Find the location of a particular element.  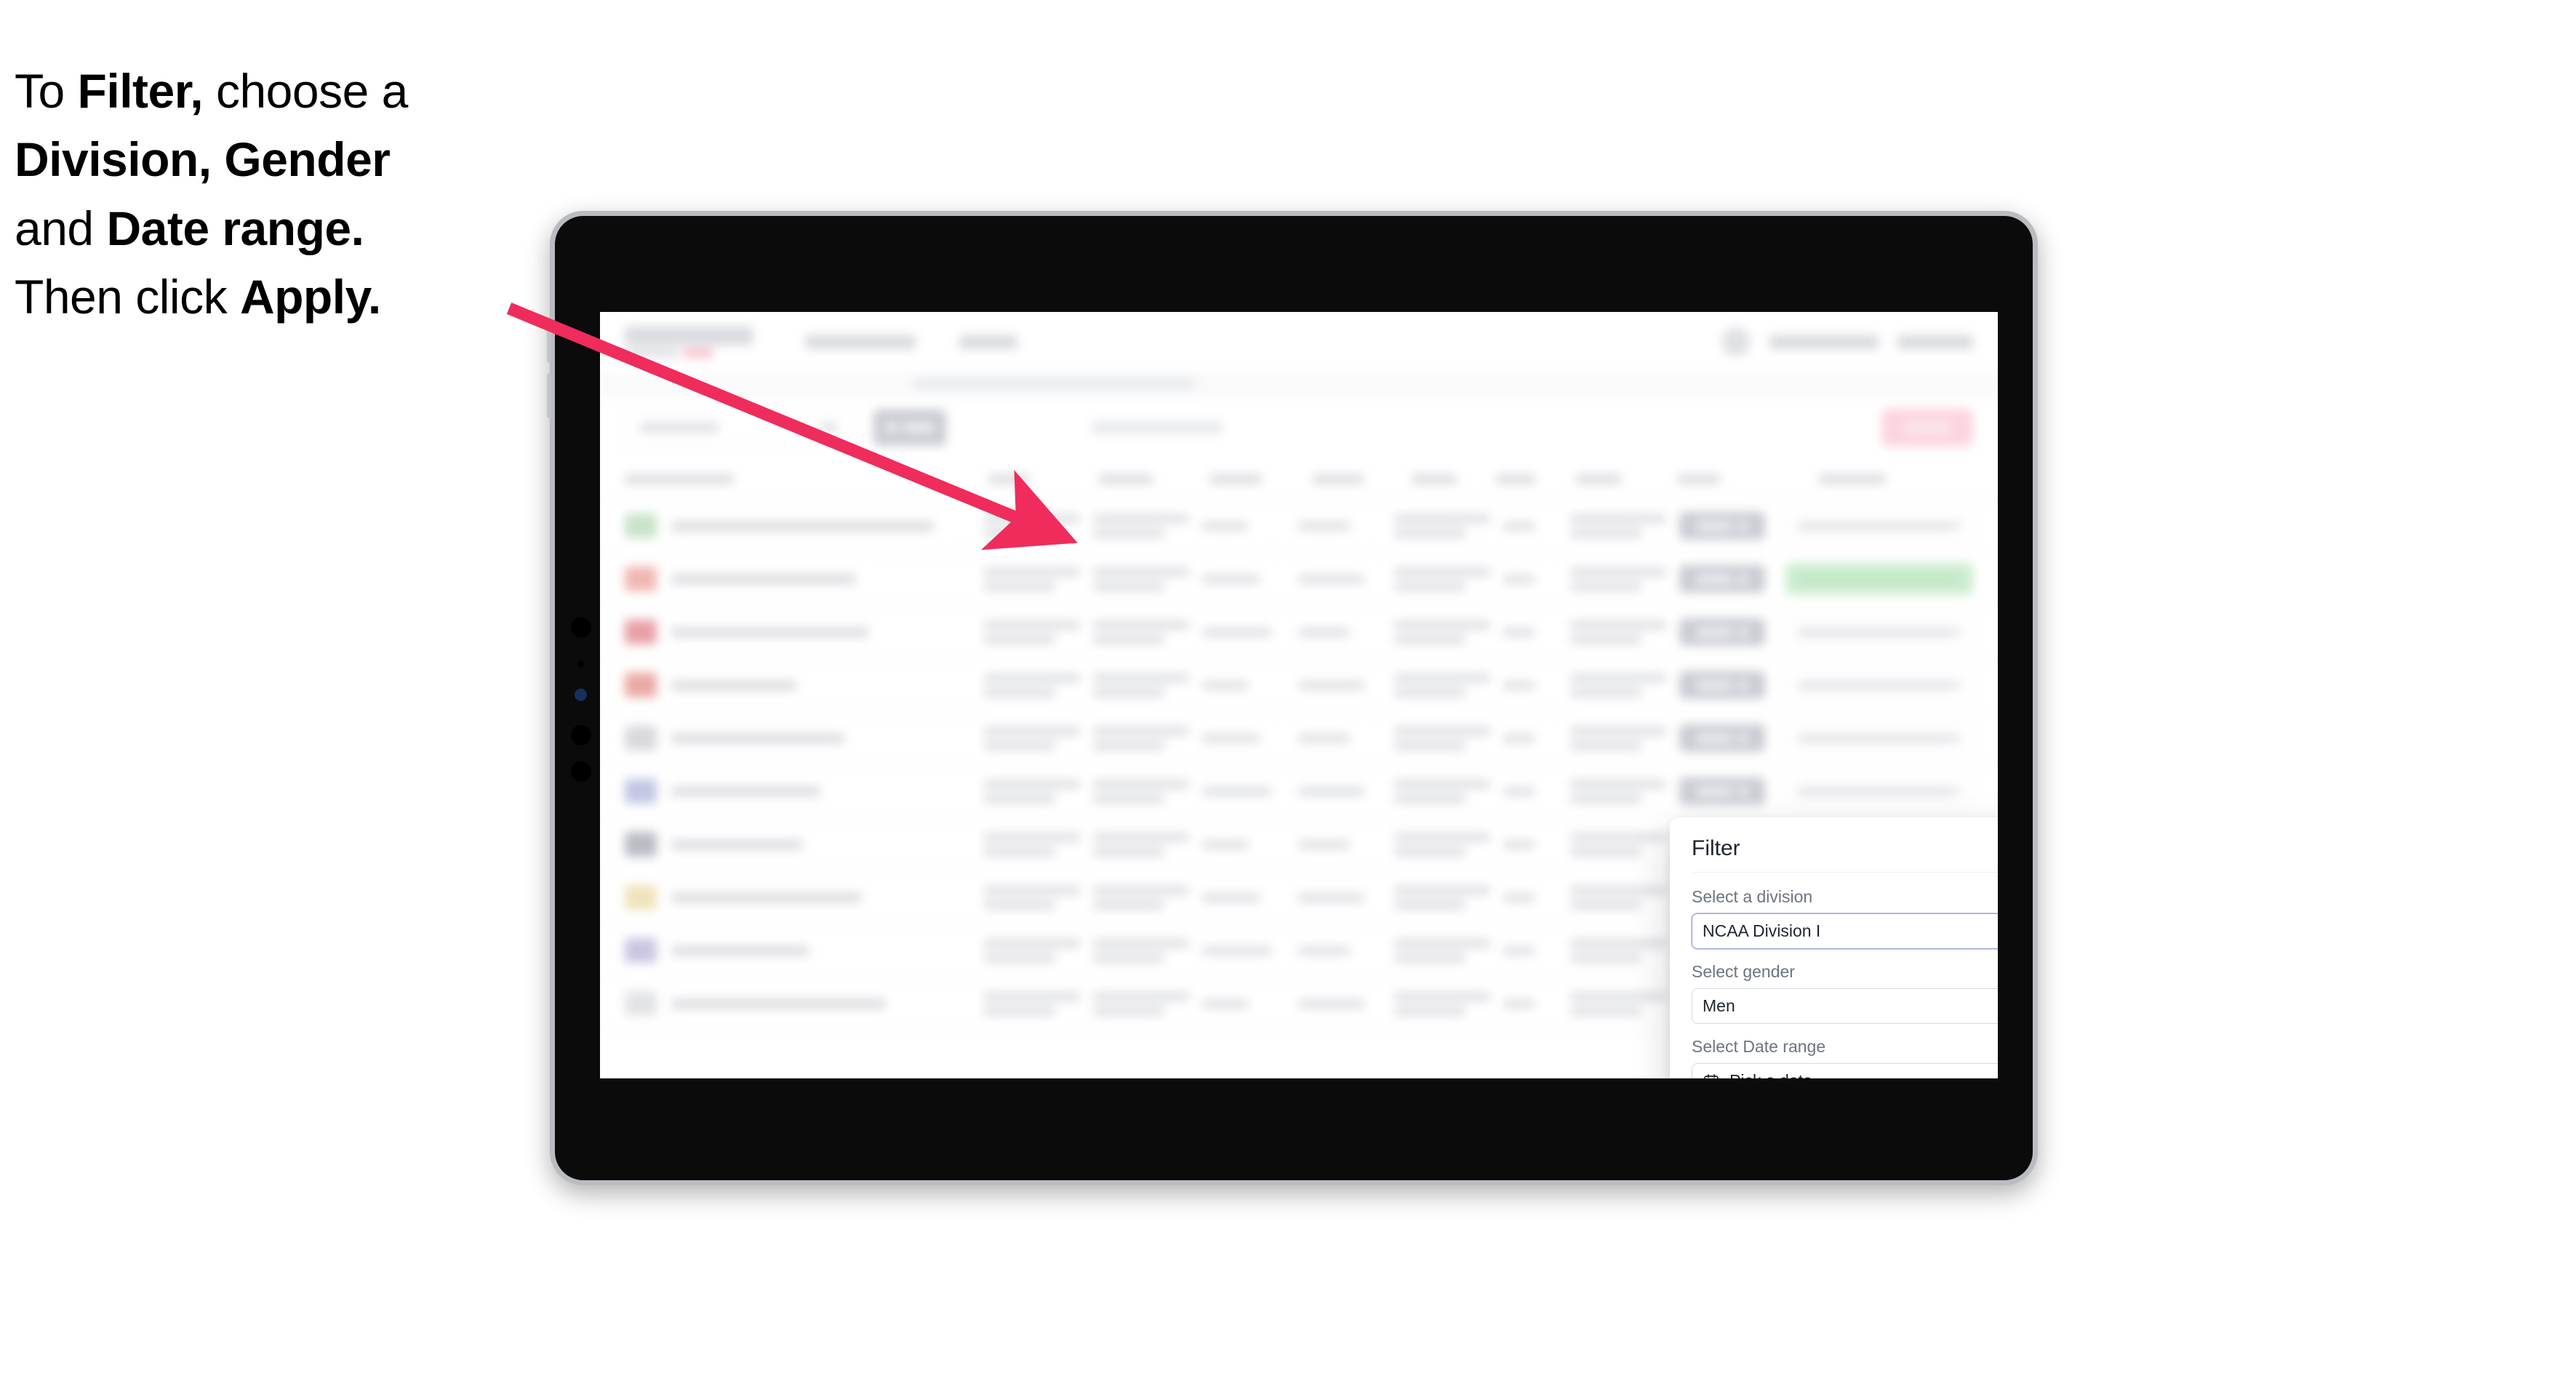

gender-select-value: Men is located at coordinates (1719, 1006).